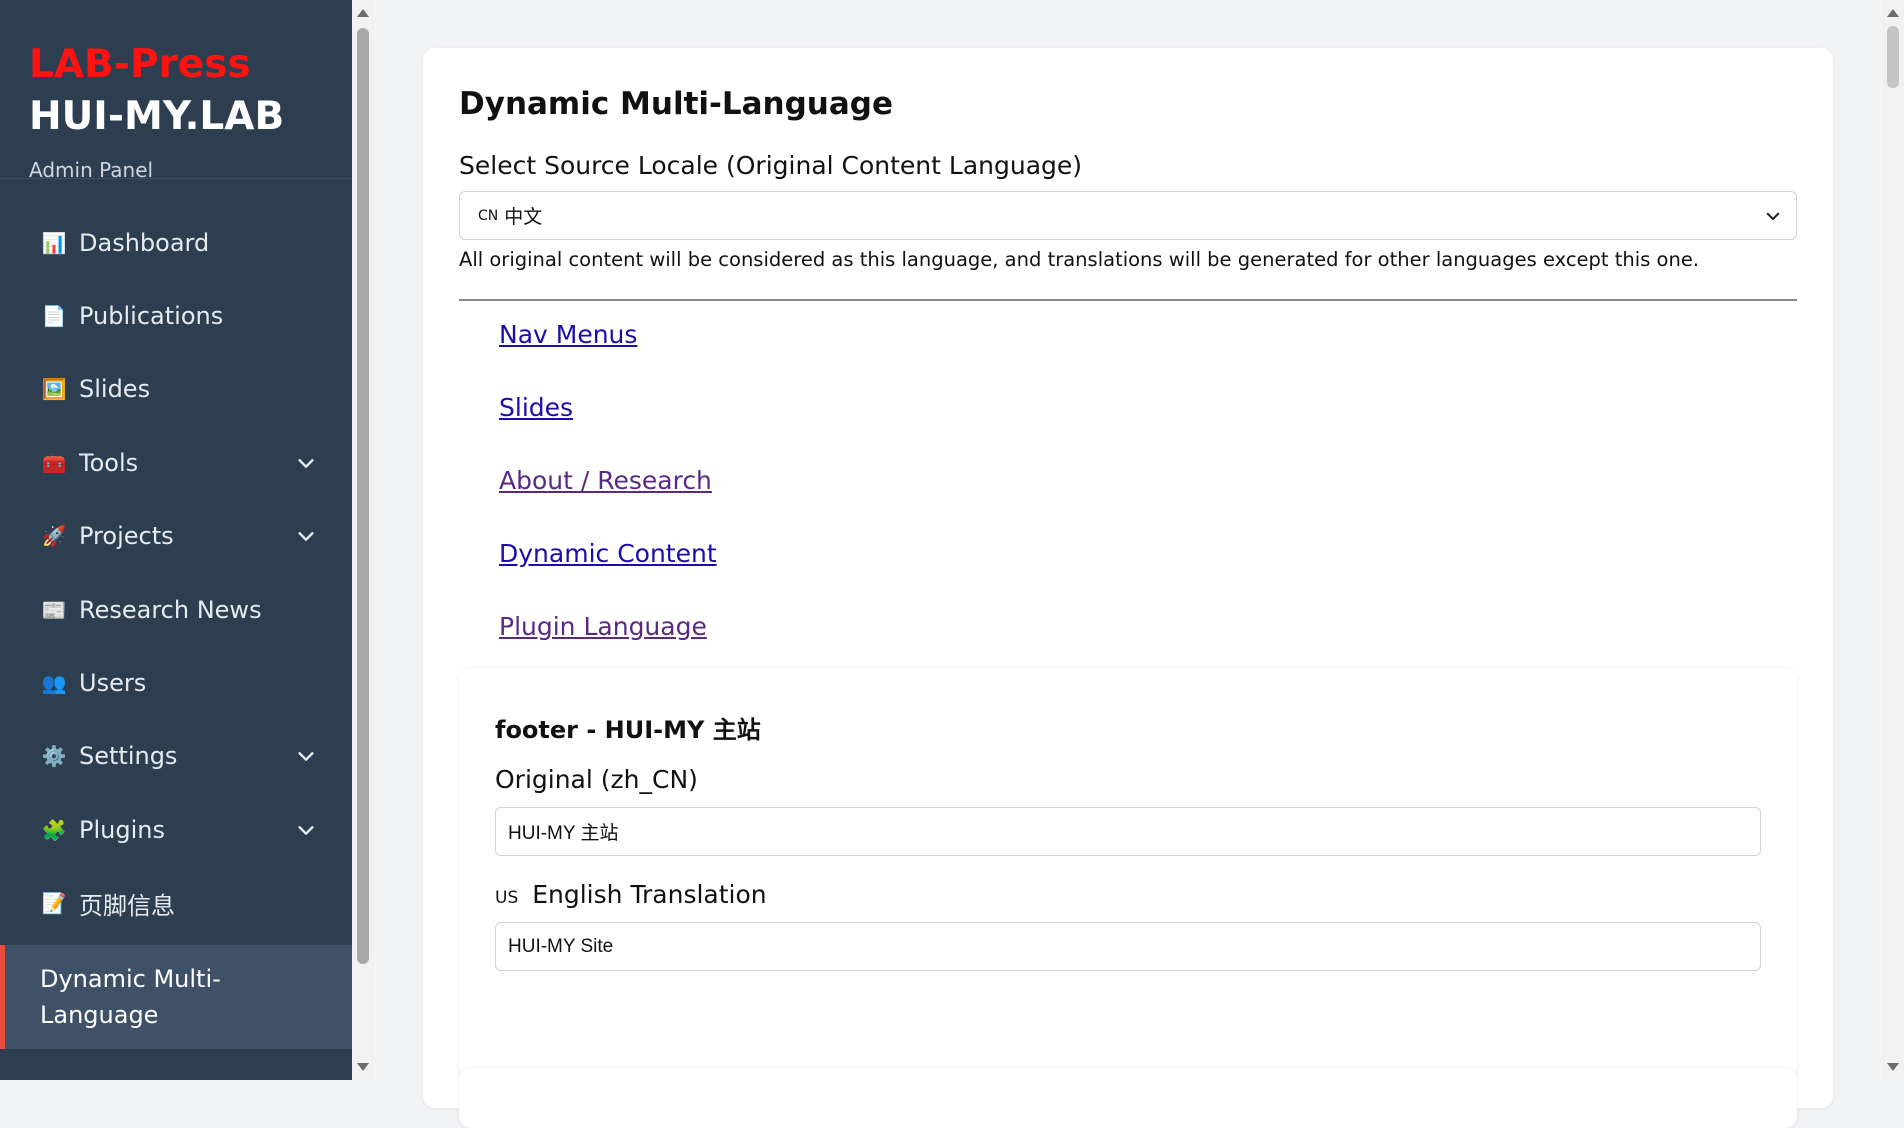 This screenshot has width=1904, height=1128. What do you see at coordinates (54, 609) in the screenshot?
I see `newspaper-icon: 📰` at bounding box center [54, 609].